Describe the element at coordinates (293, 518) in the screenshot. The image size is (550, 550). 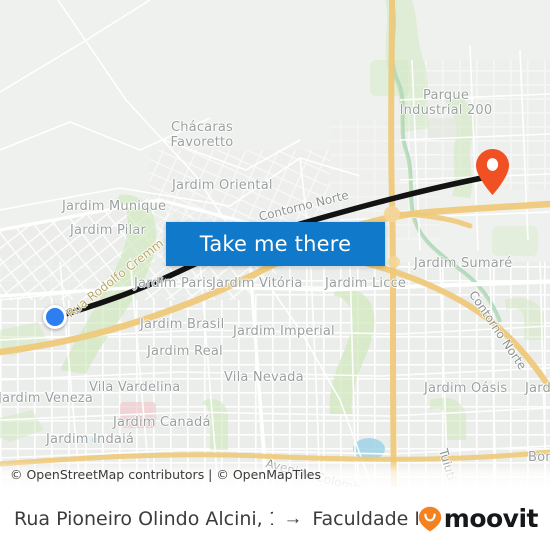
I see `arrow-right-icon: →` at that location.